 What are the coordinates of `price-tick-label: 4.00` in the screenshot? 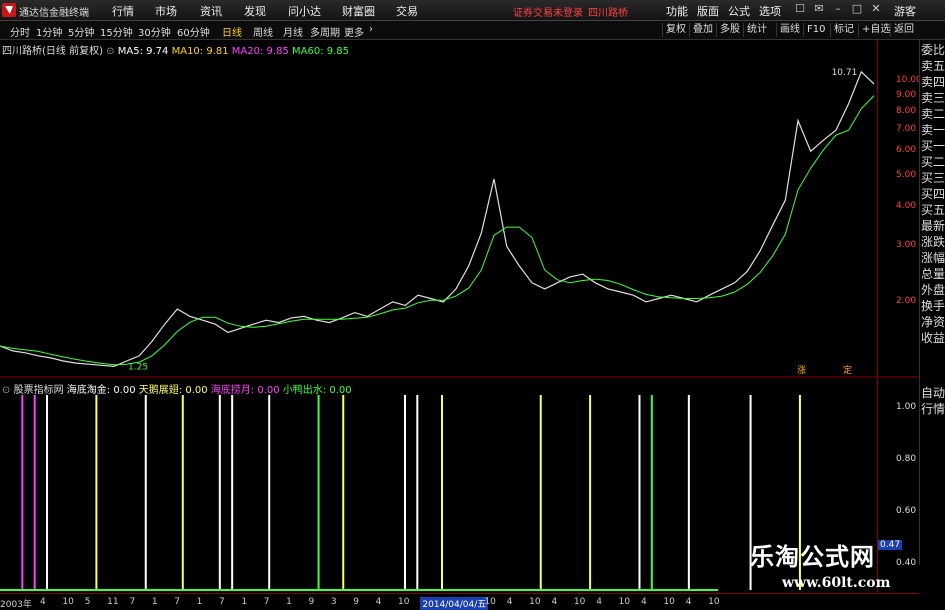 It's located at (906, 205).